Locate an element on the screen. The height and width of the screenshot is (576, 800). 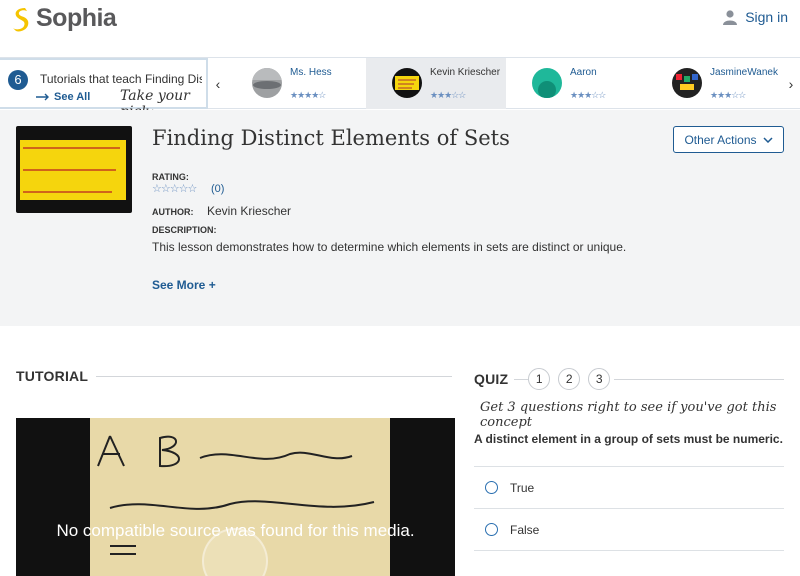
tutor-name: Kevin Kriescher is located at coordinates (465, 72).